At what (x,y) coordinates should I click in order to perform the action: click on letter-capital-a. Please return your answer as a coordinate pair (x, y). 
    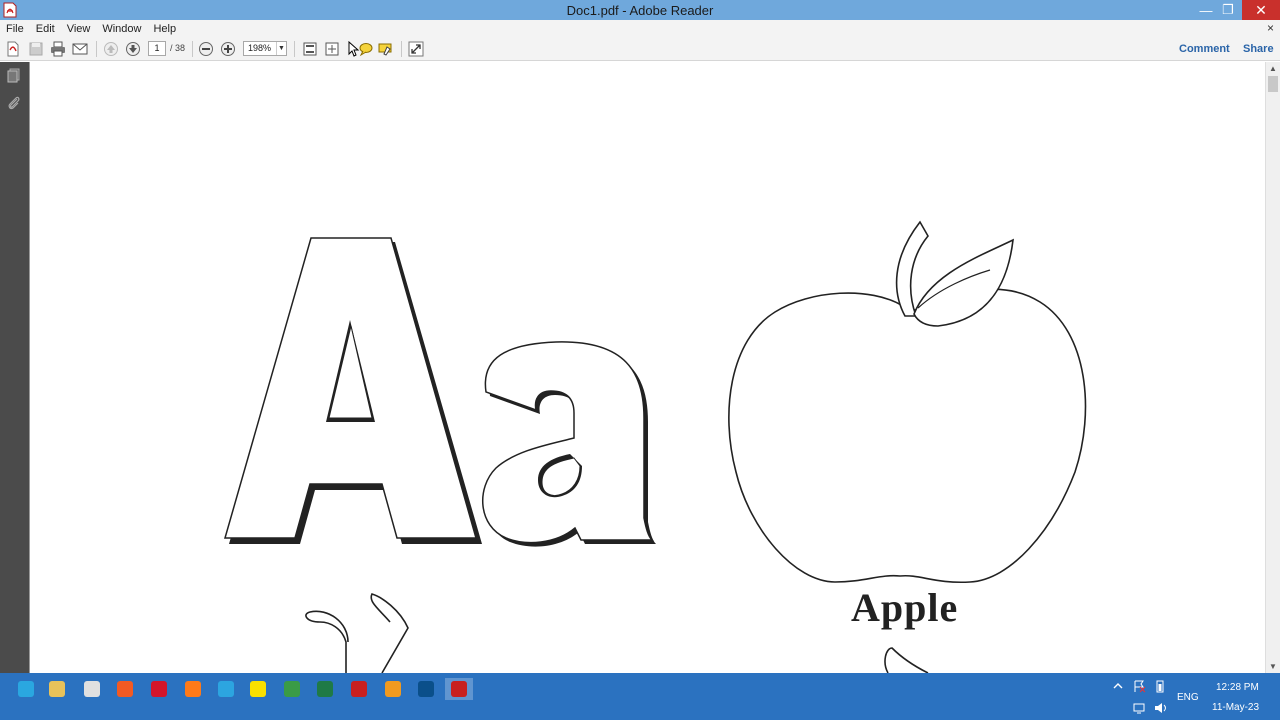
    Looking at the image, I should click on (353, 390).